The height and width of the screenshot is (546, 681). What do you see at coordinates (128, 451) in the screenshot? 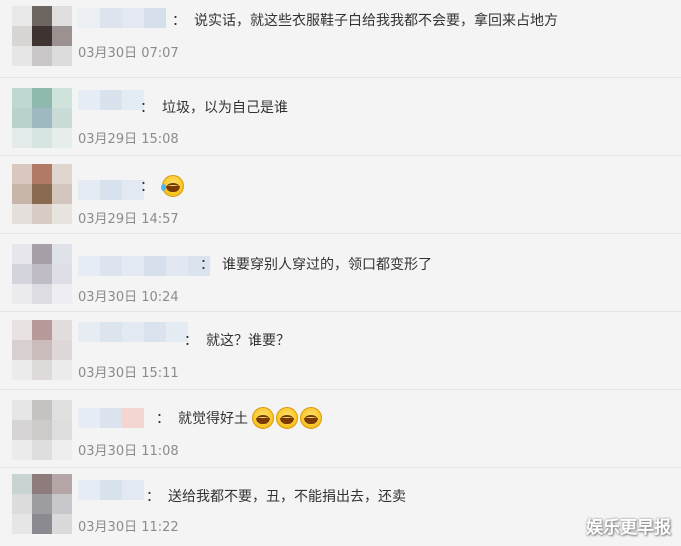
I see `comment-time: 03月30日 11:08` at bounding box center [128, 451].